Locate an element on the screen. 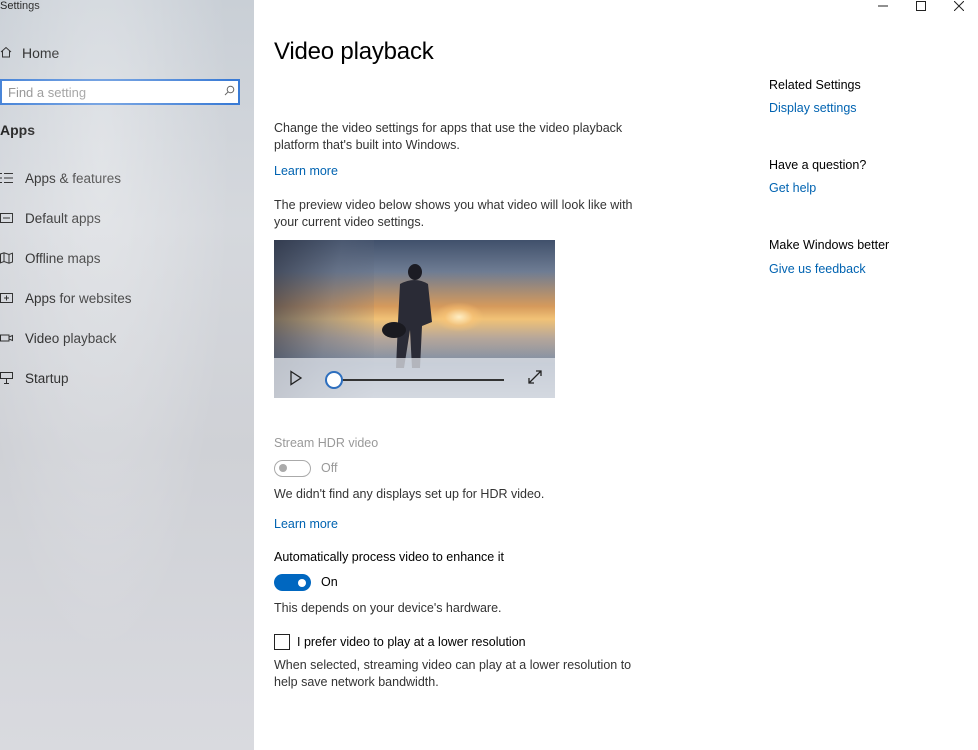  home-icon is located at coordinates (11, 53).